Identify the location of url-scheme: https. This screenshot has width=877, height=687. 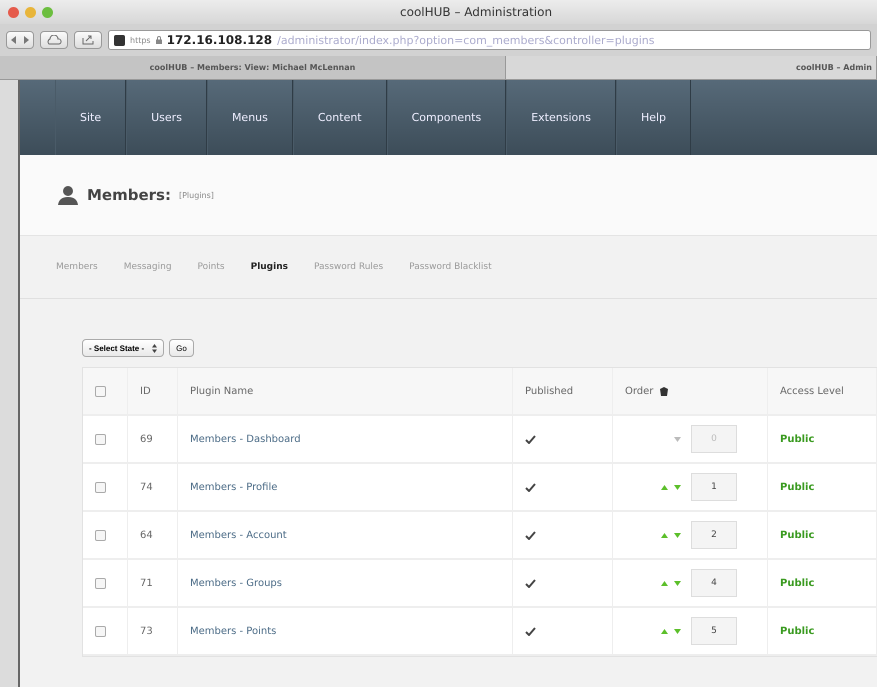
(140, 40).